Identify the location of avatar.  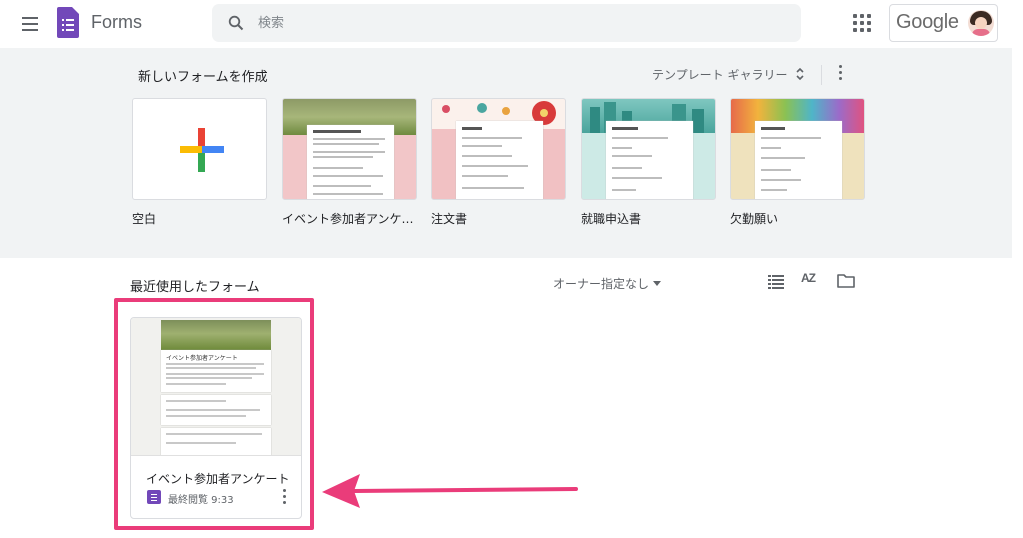
(981, 23).